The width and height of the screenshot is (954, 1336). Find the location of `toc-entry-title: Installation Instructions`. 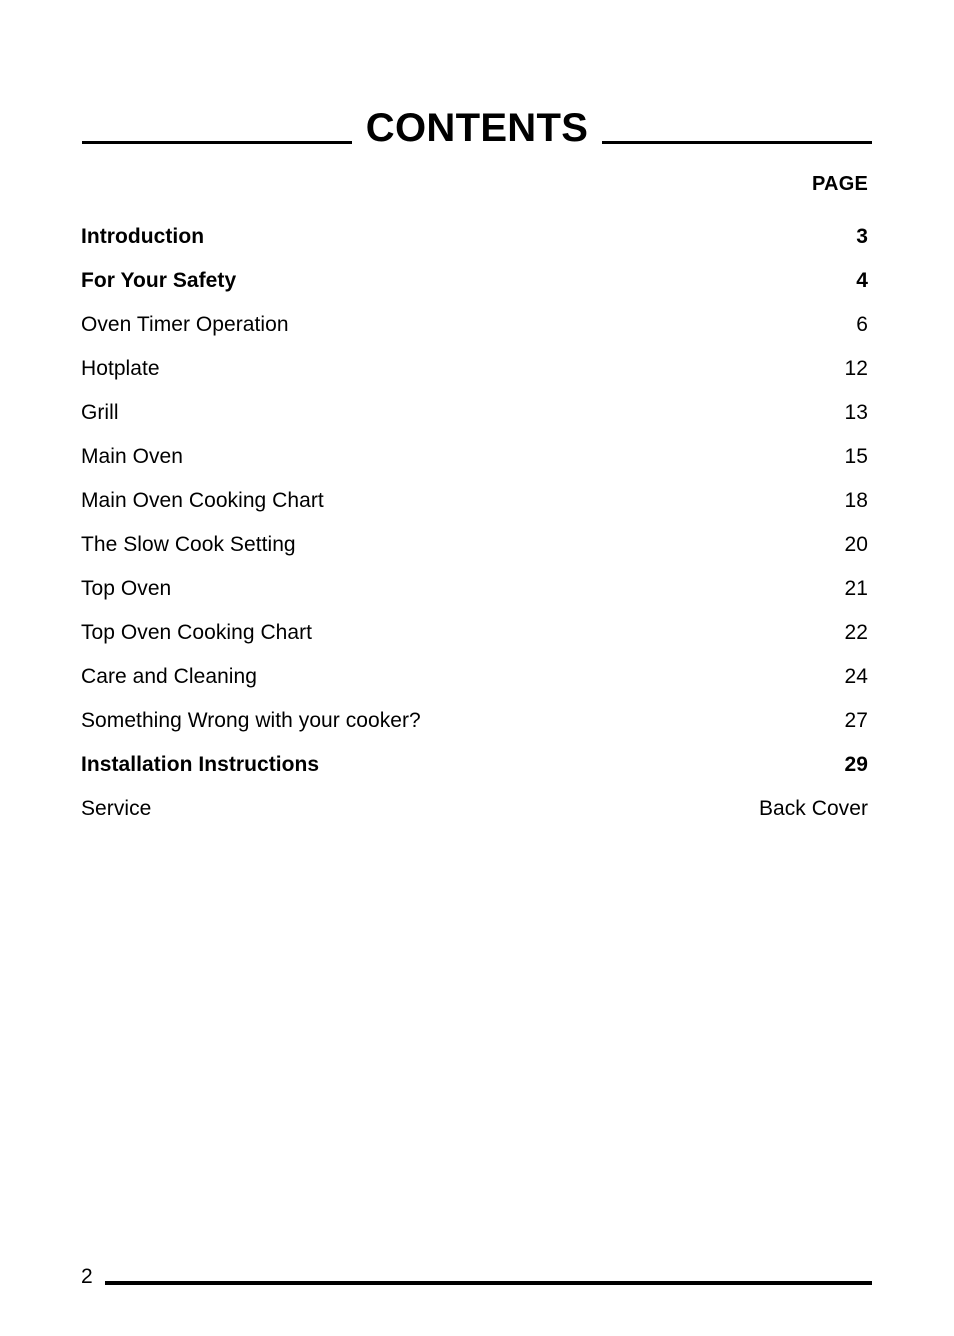

toc-entry-title: Installation Instructions is located at coordinates (200, 764).